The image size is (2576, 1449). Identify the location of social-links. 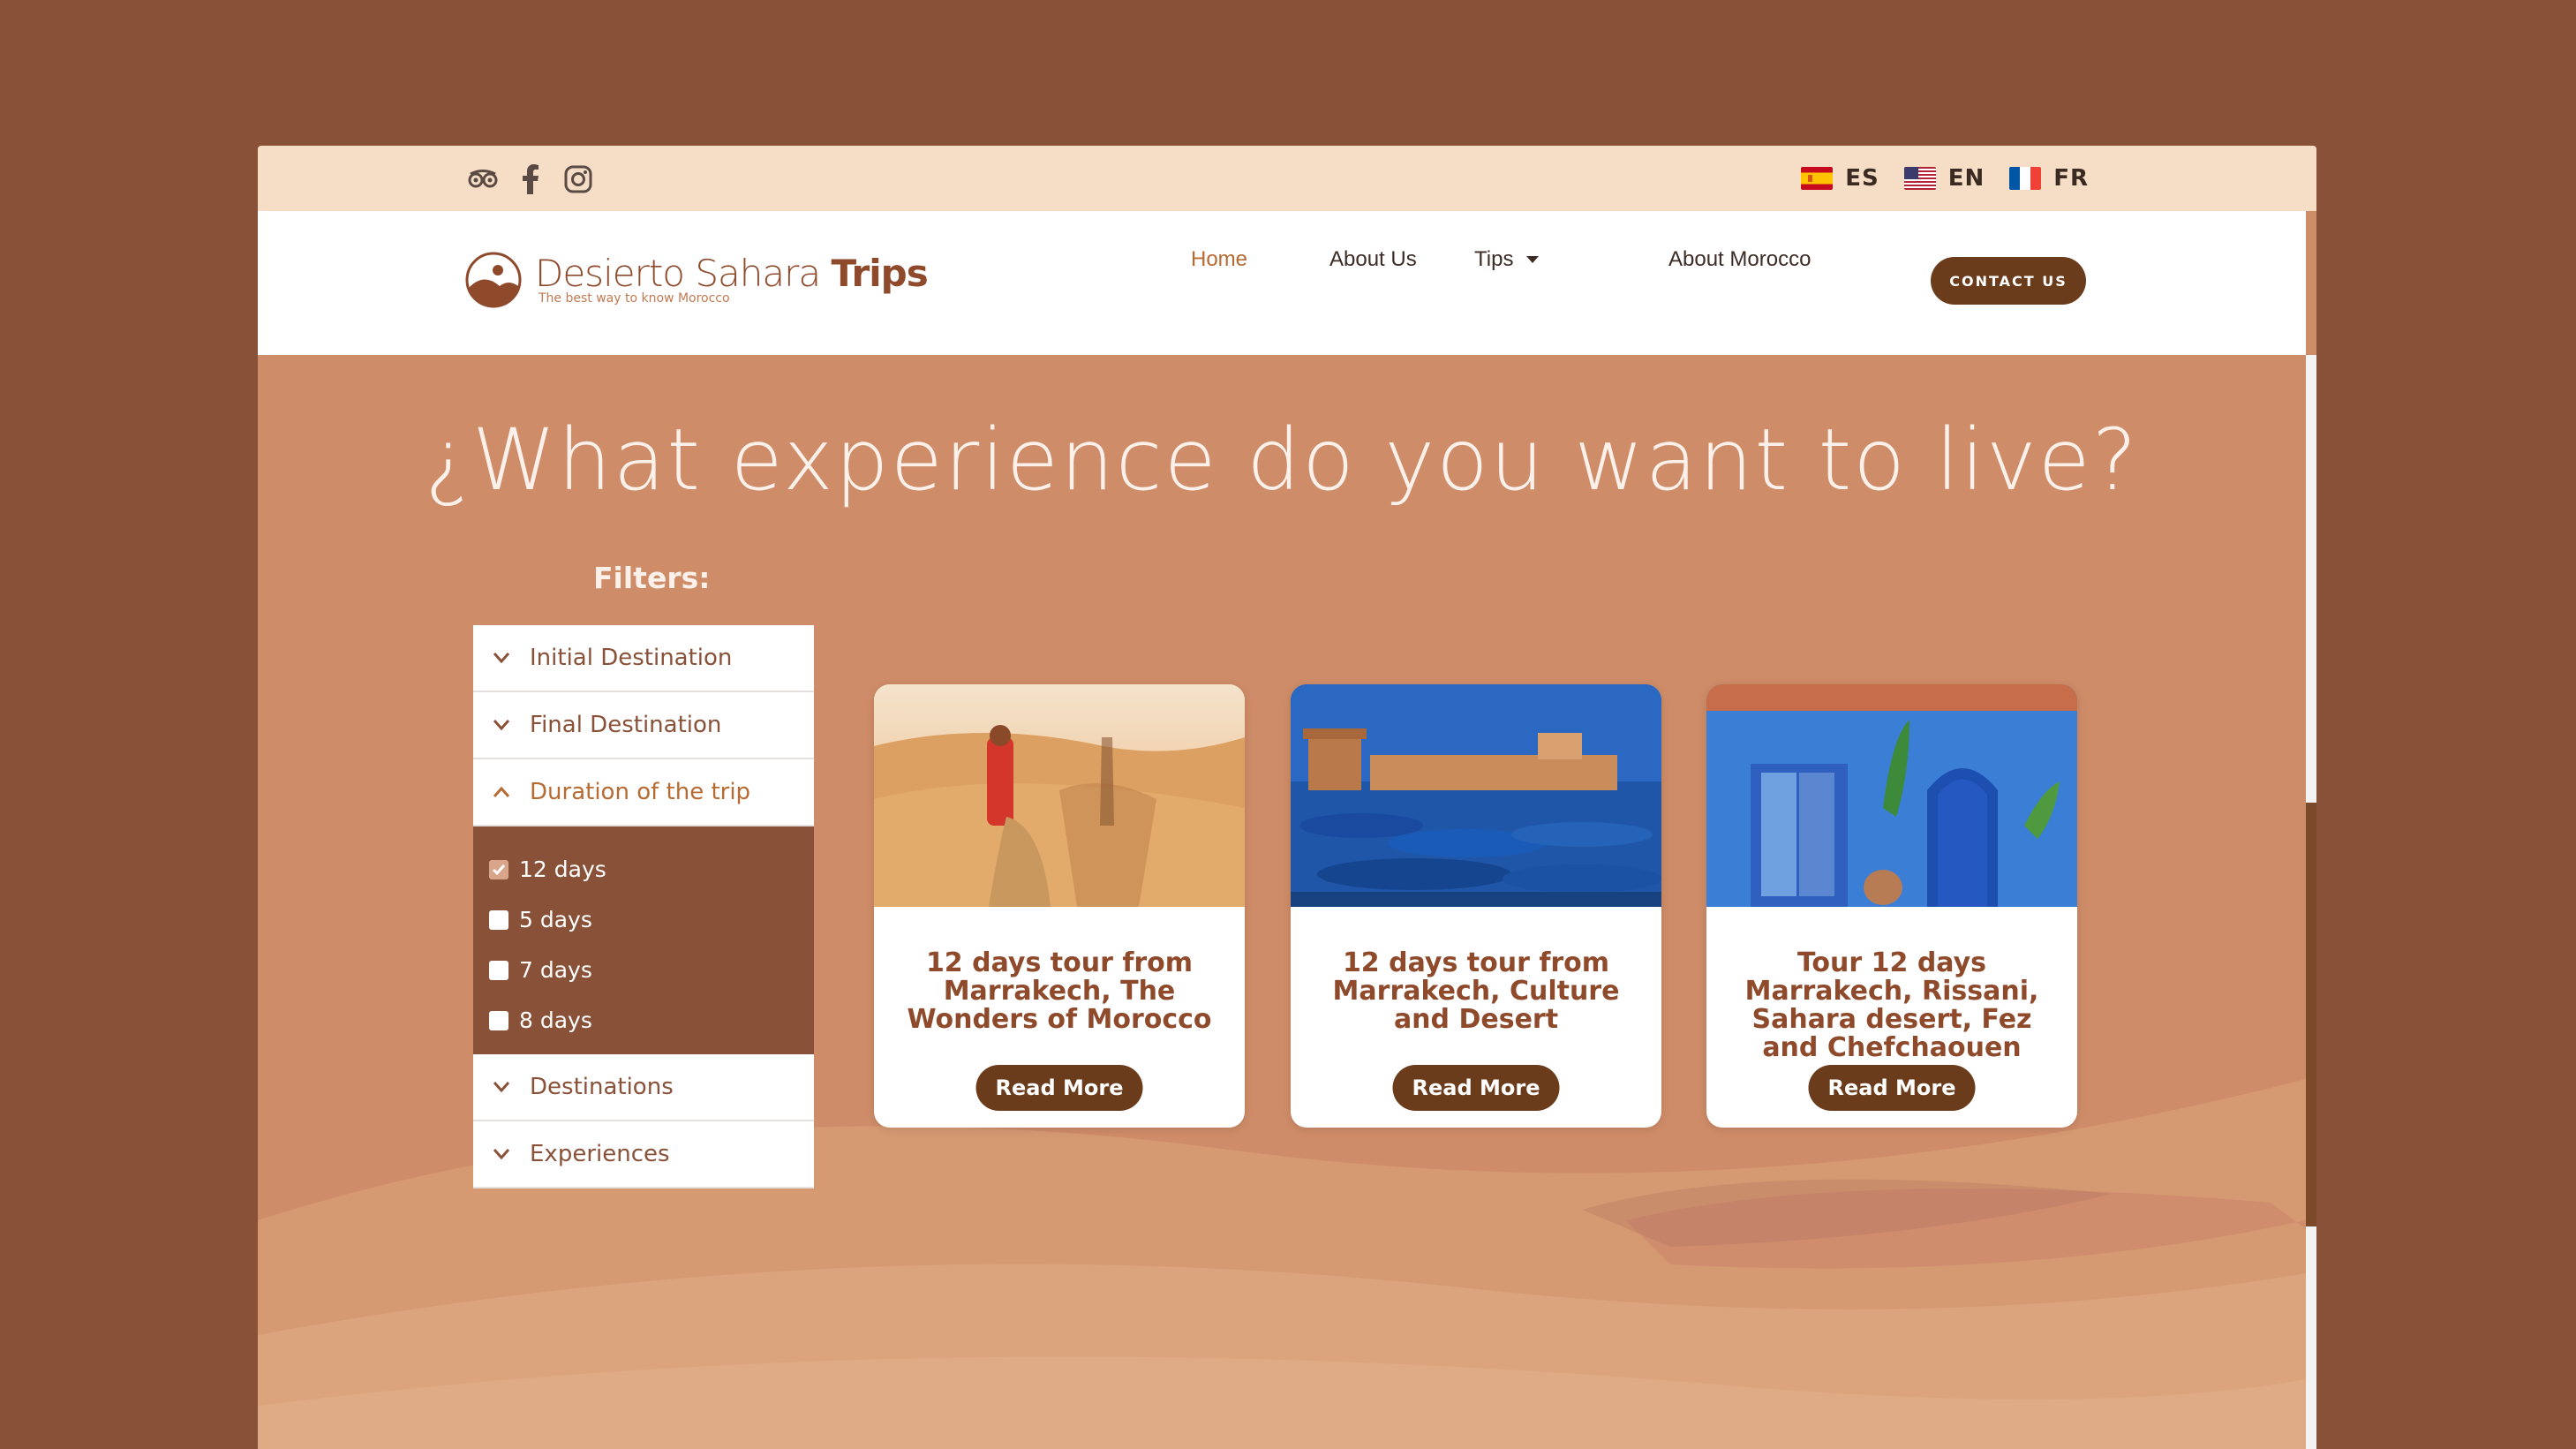
(531, 179).